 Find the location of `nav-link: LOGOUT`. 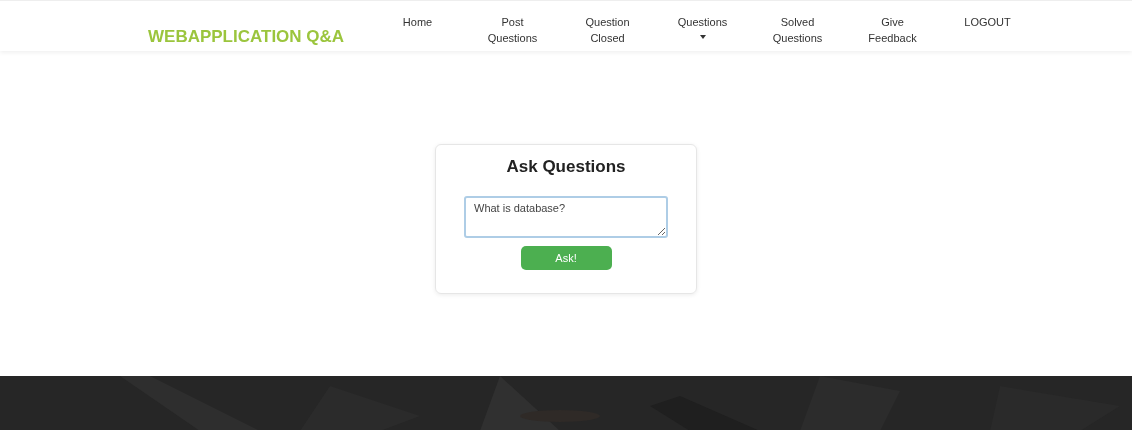

nav-link: LOGOUT is located at coordinates (987, 30).